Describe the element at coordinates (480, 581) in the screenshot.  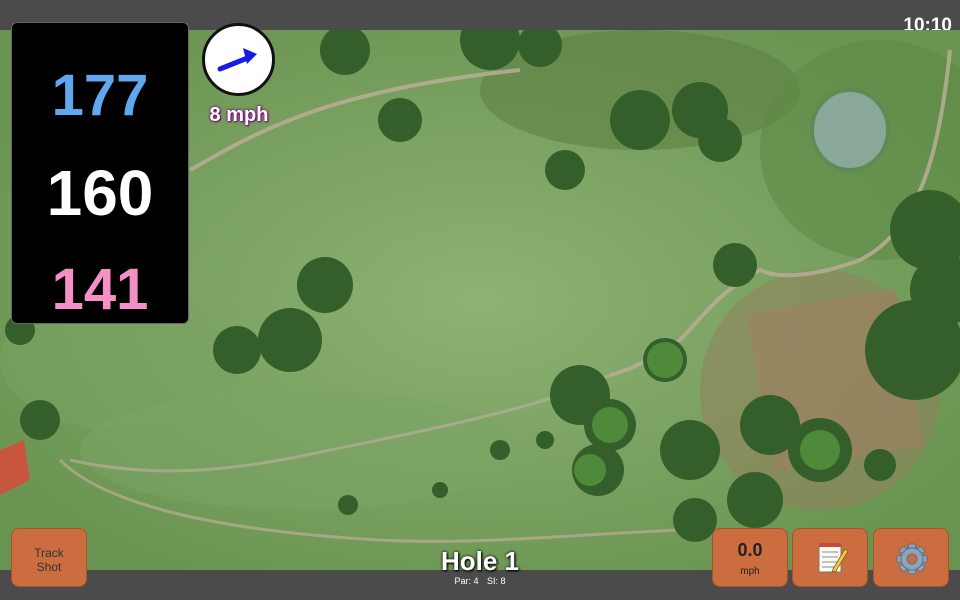
I see `hole-info: Par: 4 SI: 8` at that location.